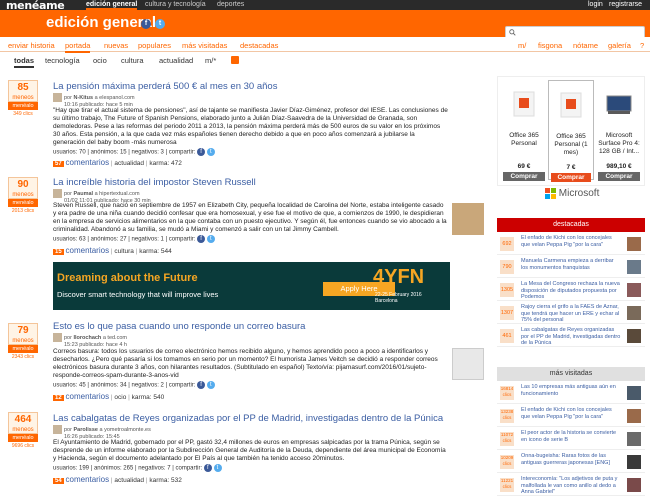 The height and width of the screenshot is (496, 650). Describe the element at coordinates (160, 24) in the screenshot. I see `twitter-icon: t` at that location.